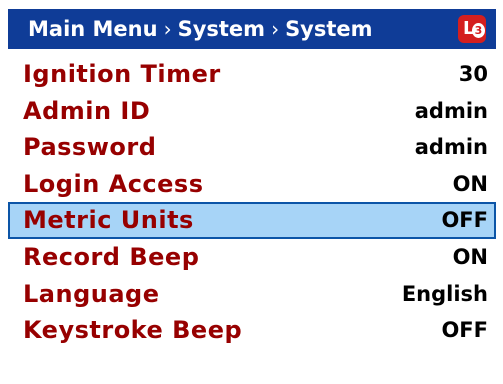 The width and height of the screenshot is (503, 384). What do you see at coordinates (252, 330) in the screenshot?
I see `menu-item-keystroke-beep: Keystroke Beep OFF` at bounding box center [252, 330].